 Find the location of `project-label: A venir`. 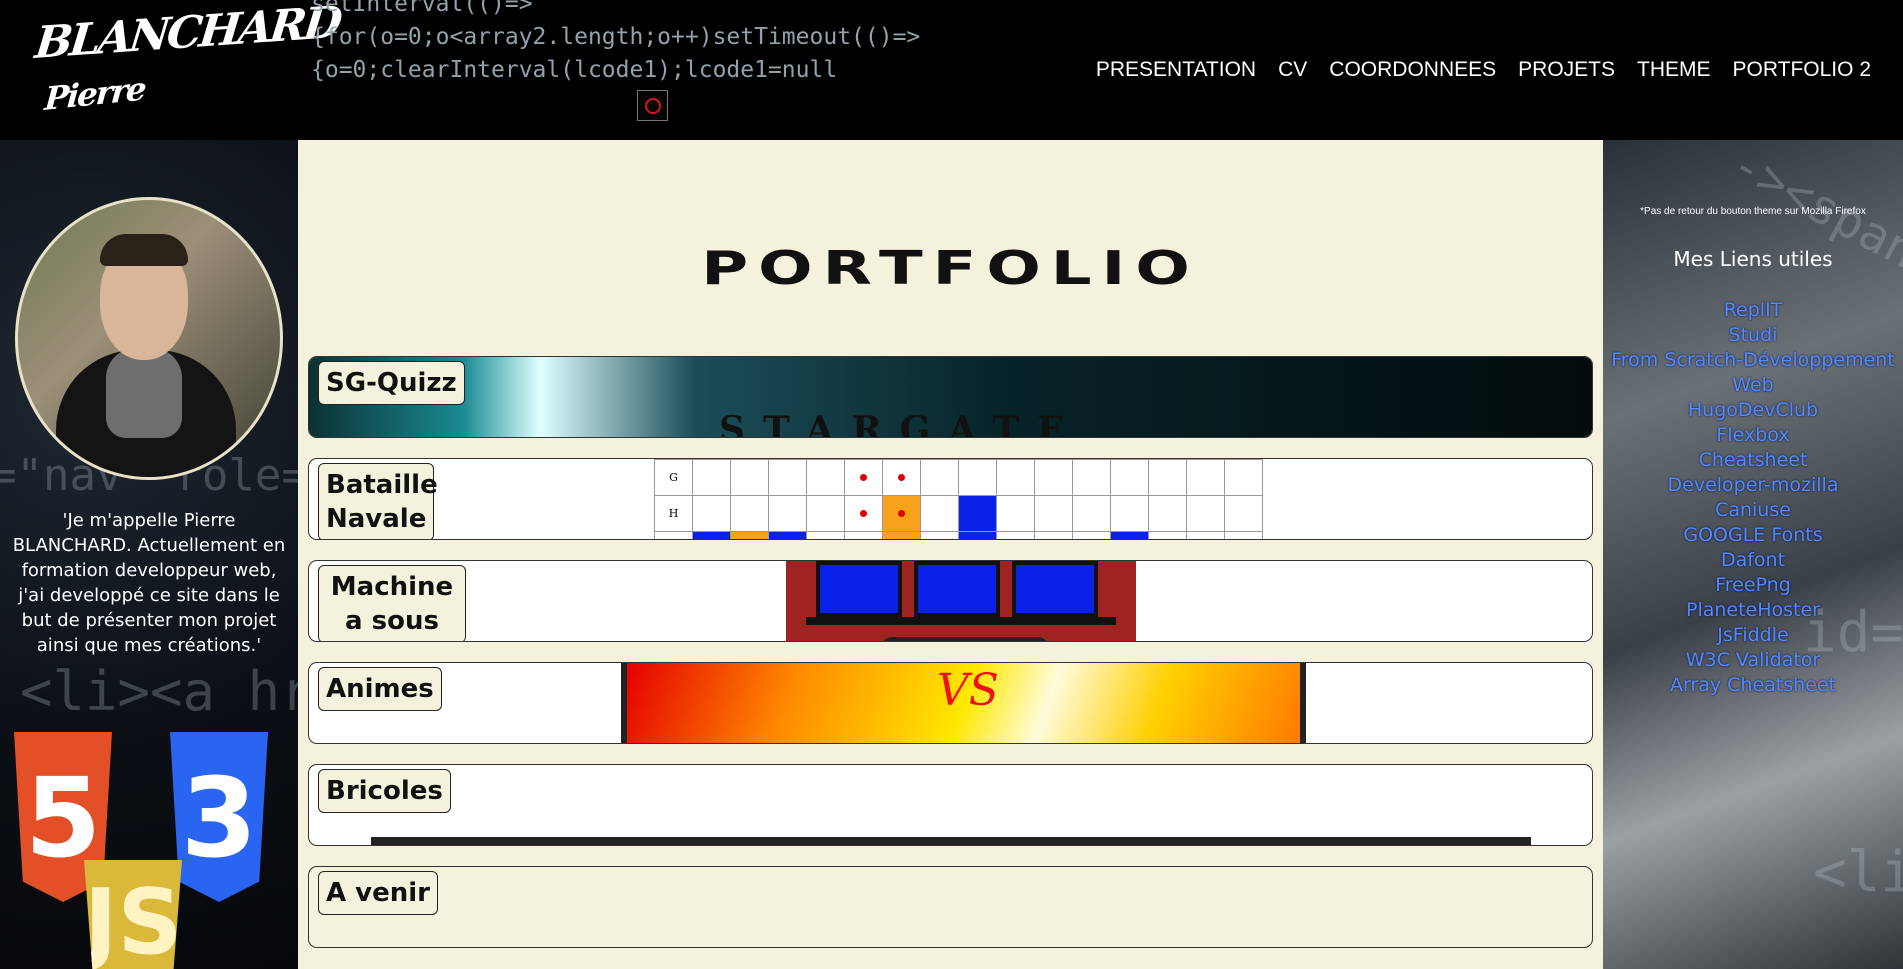

project-label: A venir is located at coordinates (378, 893).